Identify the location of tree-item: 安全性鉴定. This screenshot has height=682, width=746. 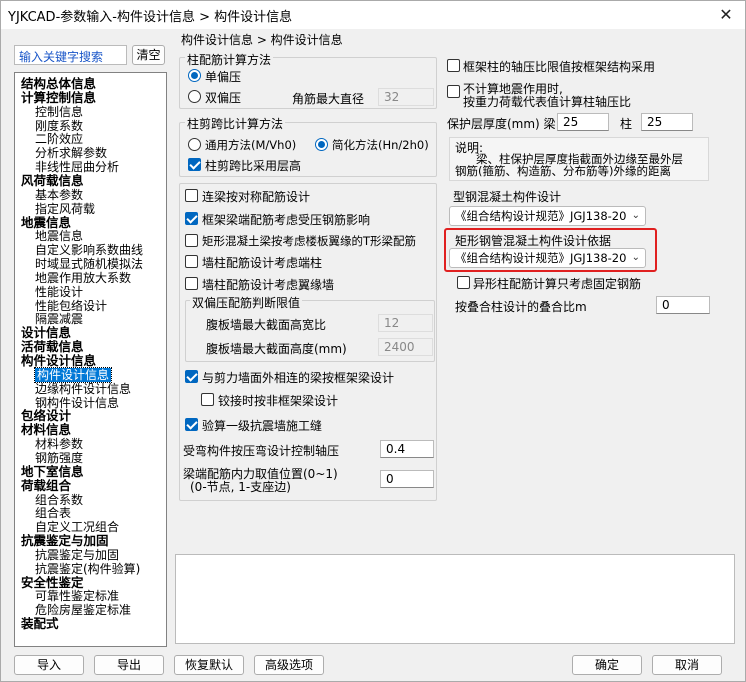
(52, 582).